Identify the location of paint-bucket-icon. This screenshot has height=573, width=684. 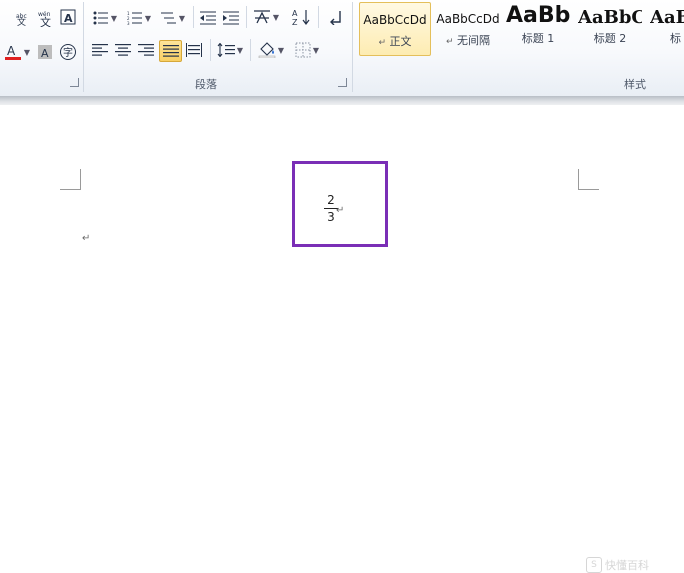
(267, 50).